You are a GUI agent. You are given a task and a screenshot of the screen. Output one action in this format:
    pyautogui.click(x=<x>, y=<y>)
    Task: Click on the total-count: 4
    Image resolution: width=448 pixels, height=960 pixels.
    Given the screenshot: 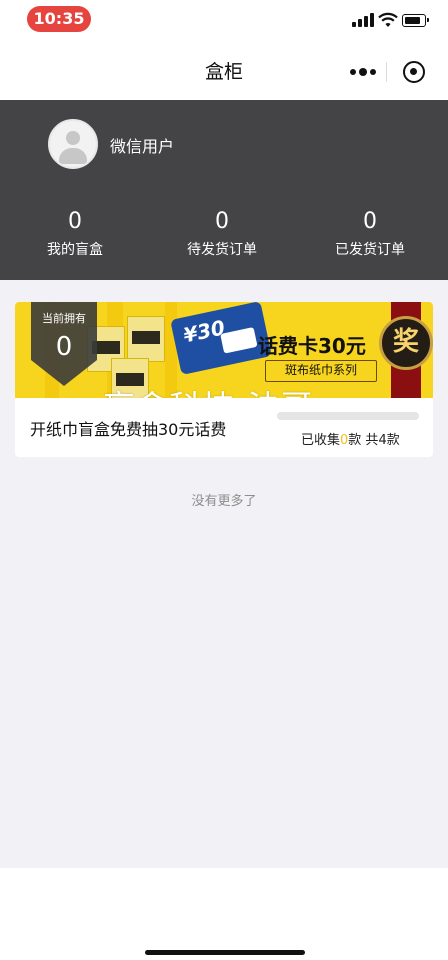 What is the action you would take?
    pyautogui.click(x=382, y=440)
    